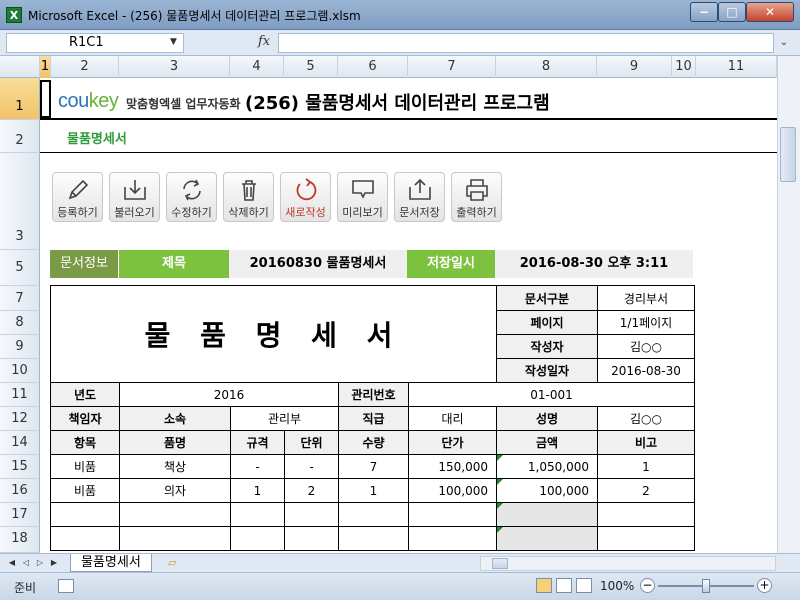 This screenshot has width=800, height=600. What do you see at coordinates (20, 395) in the screenshot?
I see `row-header: 11` at bounding box center [20, 395].